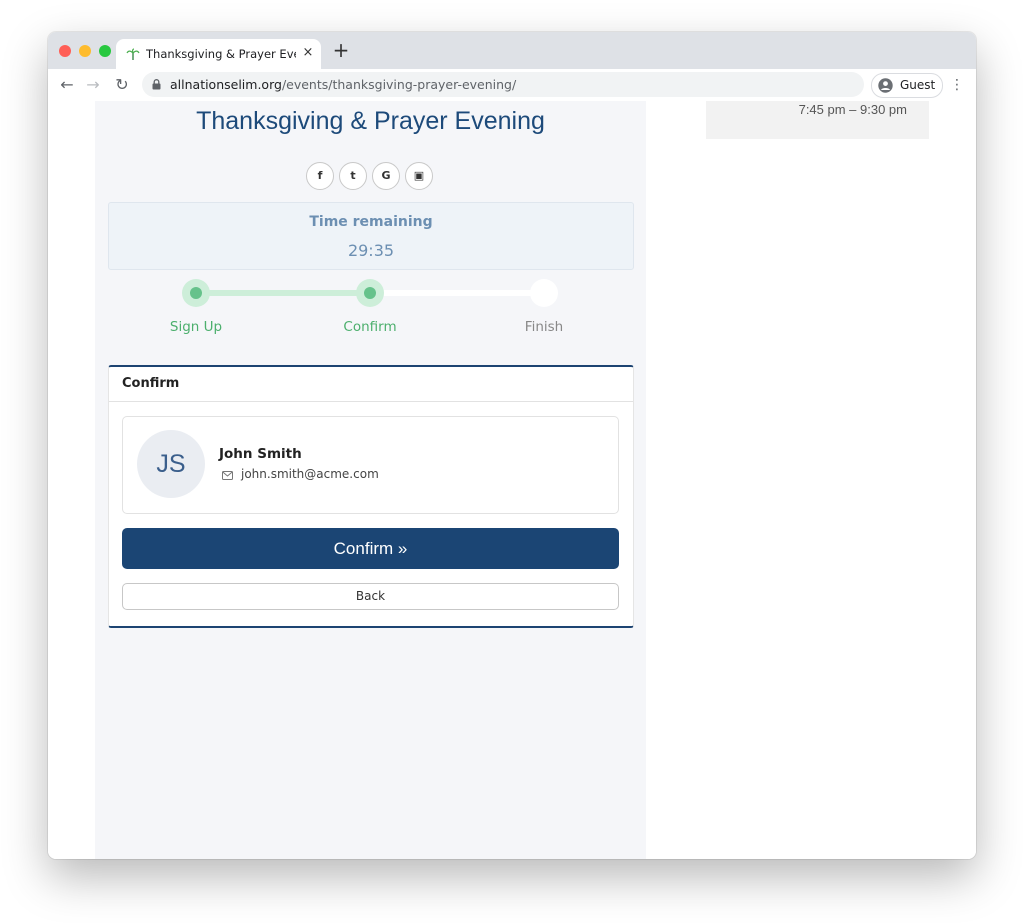  What do you see at coordinates (371, 222) in the screenshot?
I see `timer-label: Time remaining` at bounding box center [371, 222].